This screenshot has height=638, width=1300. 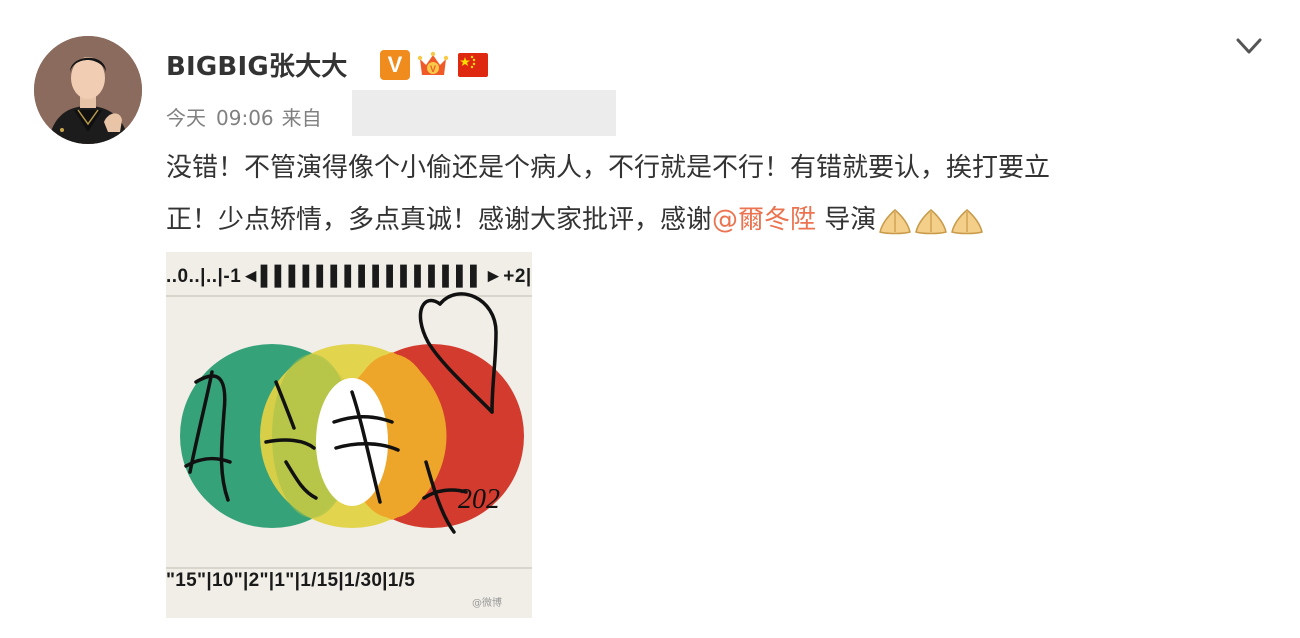 What do you see at coordinates (88, 90) in the screenshot?
I see `avatar` at bounding box center [88, 90].